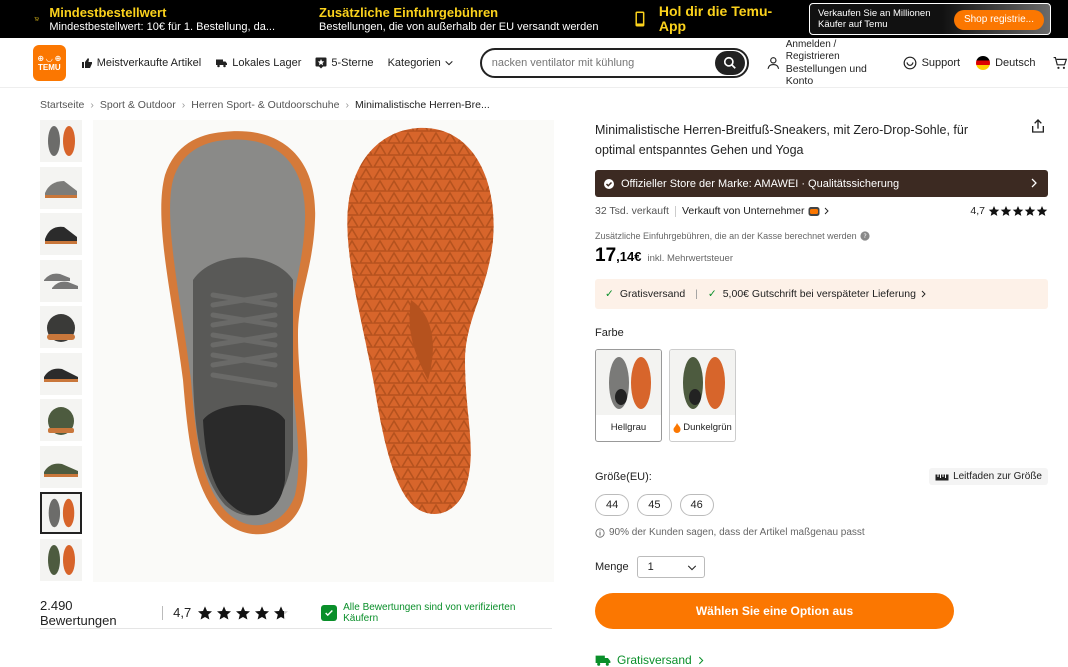 The height and width of the screenshot is (667, 1068). Describe the element at coordinates (61, 513) in the screenshot. I see `thumbnail-selected` at that location.